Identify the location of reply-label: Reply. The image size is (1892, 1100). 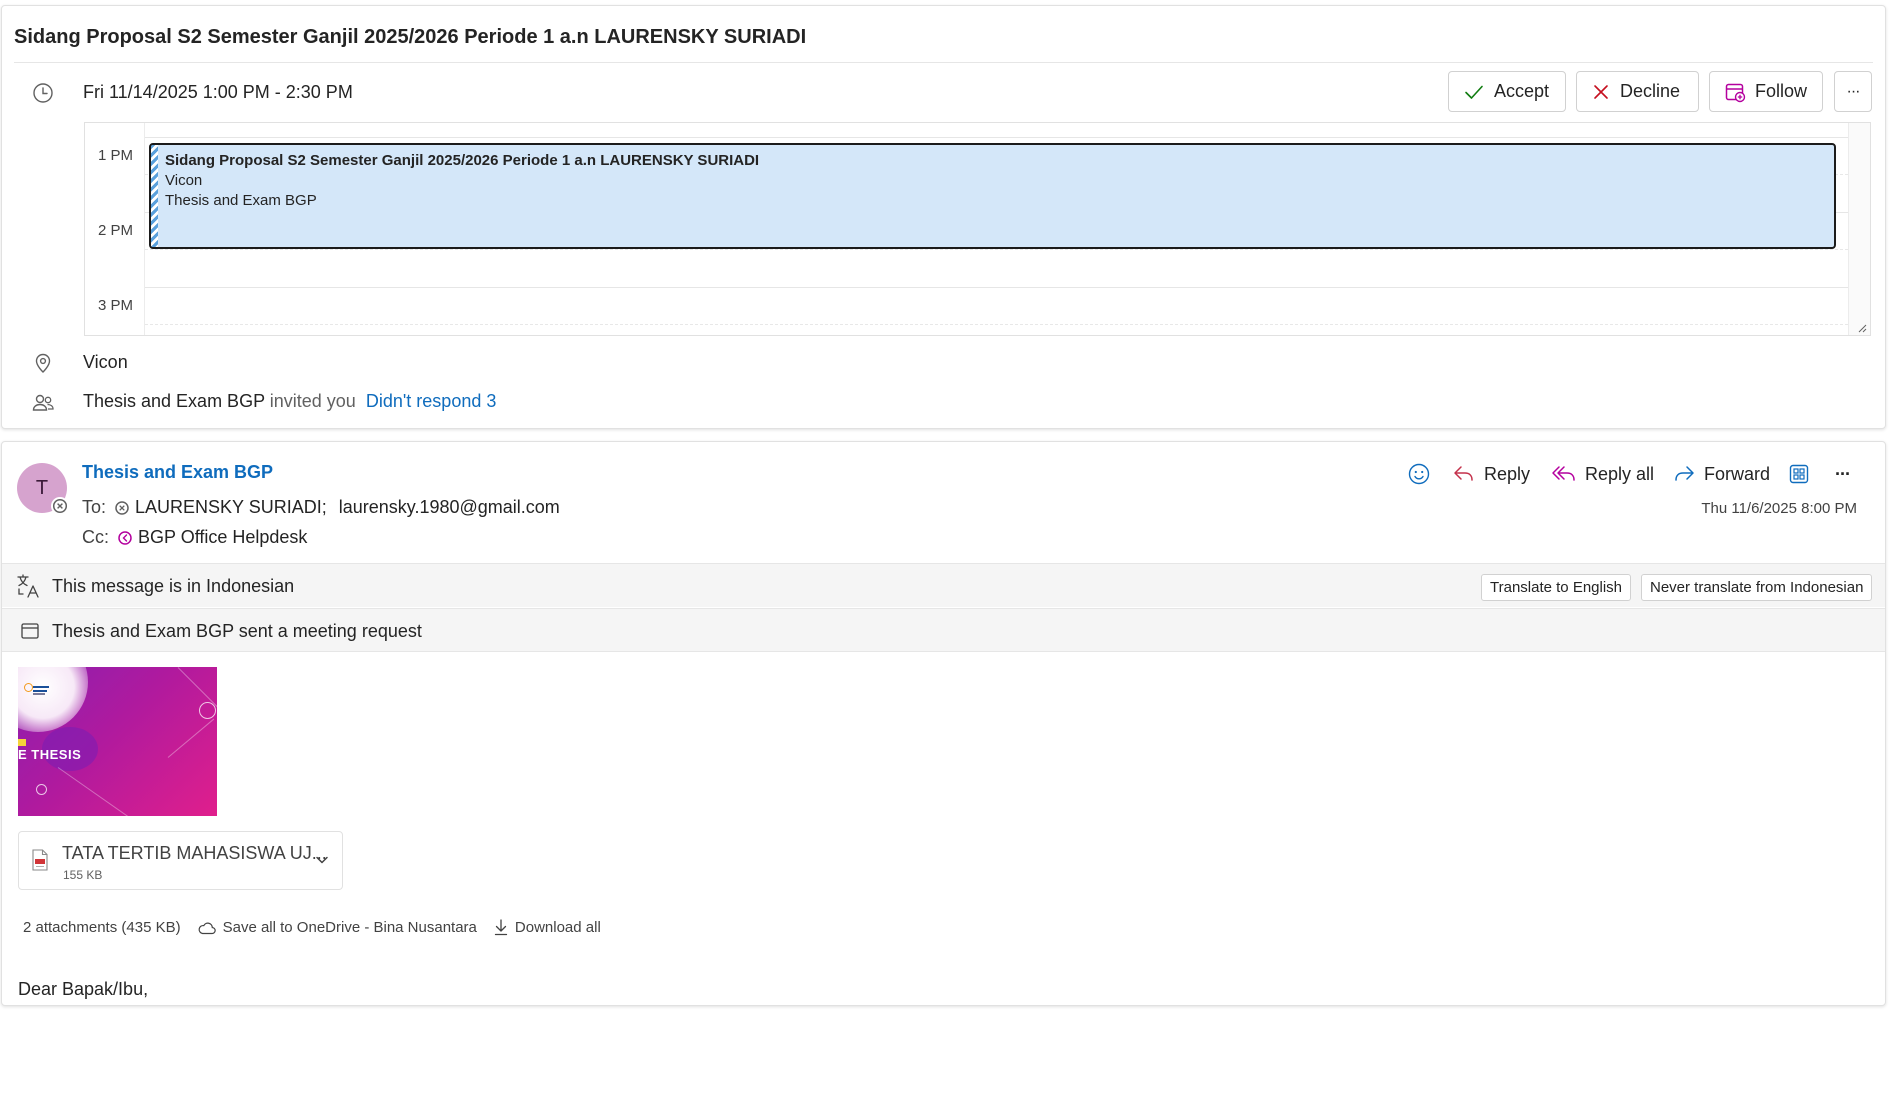
(1507, 473).